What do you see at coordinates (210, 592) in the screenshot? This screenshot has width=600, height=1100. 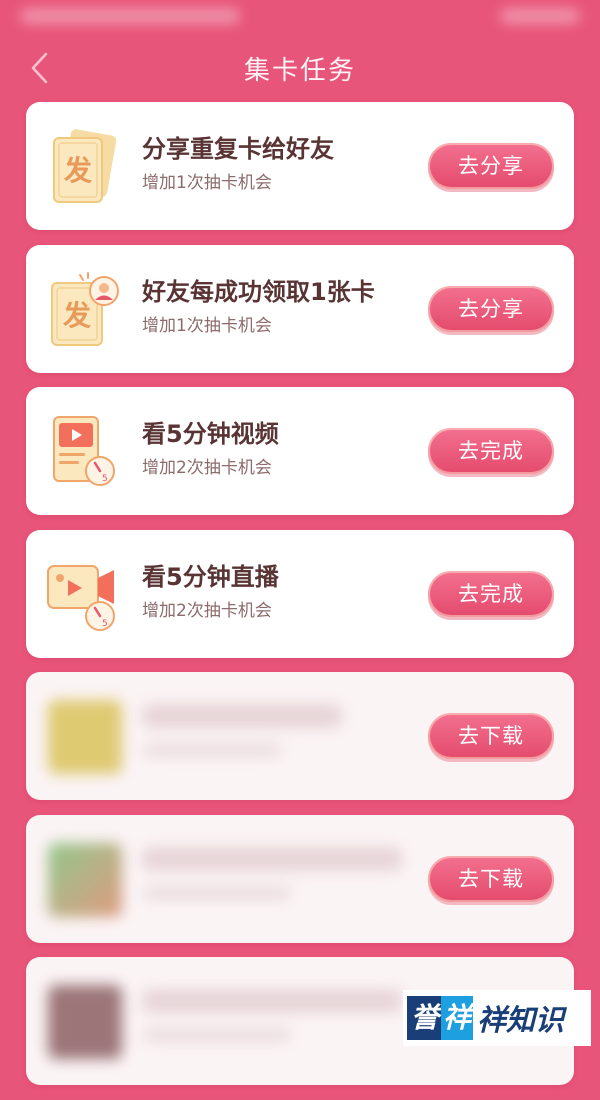 I see `task-text: 看5分钟直播 增加2次抽卡机会` at bounding box center [210, 592].